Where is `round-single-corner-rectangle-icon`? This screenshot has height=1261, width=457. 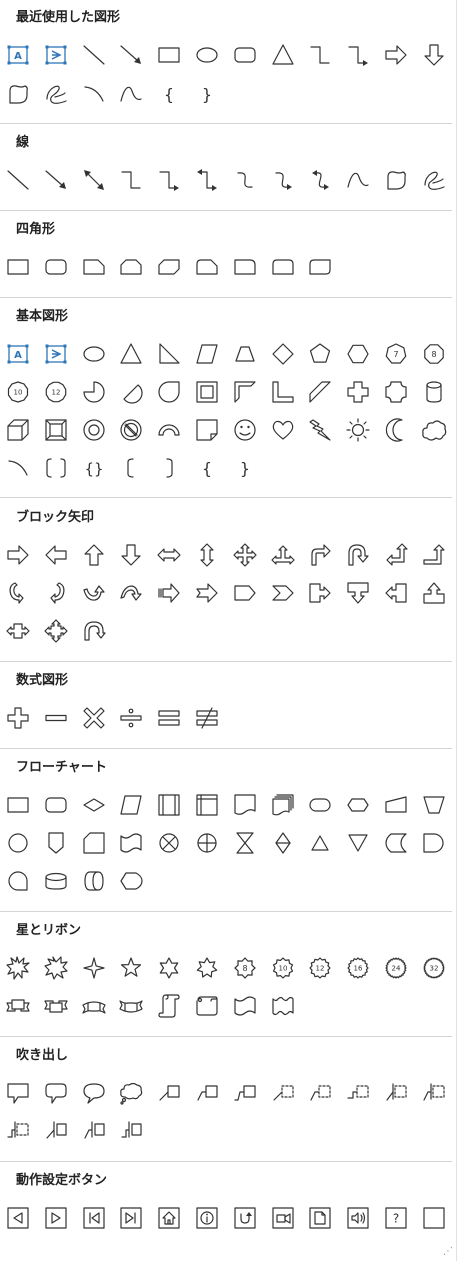
round-single-corner-rectangle-icon is located at coordinates (245, 267).